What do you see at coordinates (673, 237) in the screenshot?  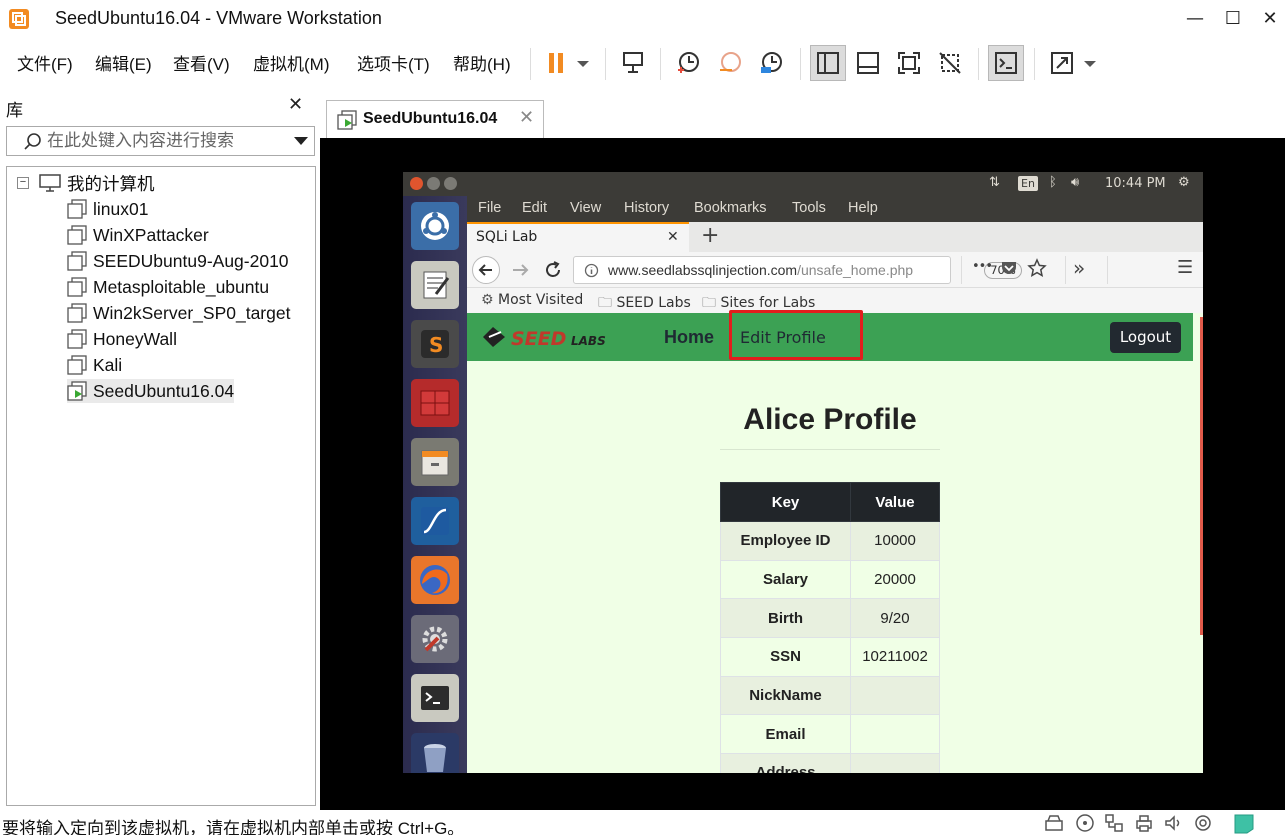 I see `ff-tab-close-button: ✕` at bounding box center [673, 237].